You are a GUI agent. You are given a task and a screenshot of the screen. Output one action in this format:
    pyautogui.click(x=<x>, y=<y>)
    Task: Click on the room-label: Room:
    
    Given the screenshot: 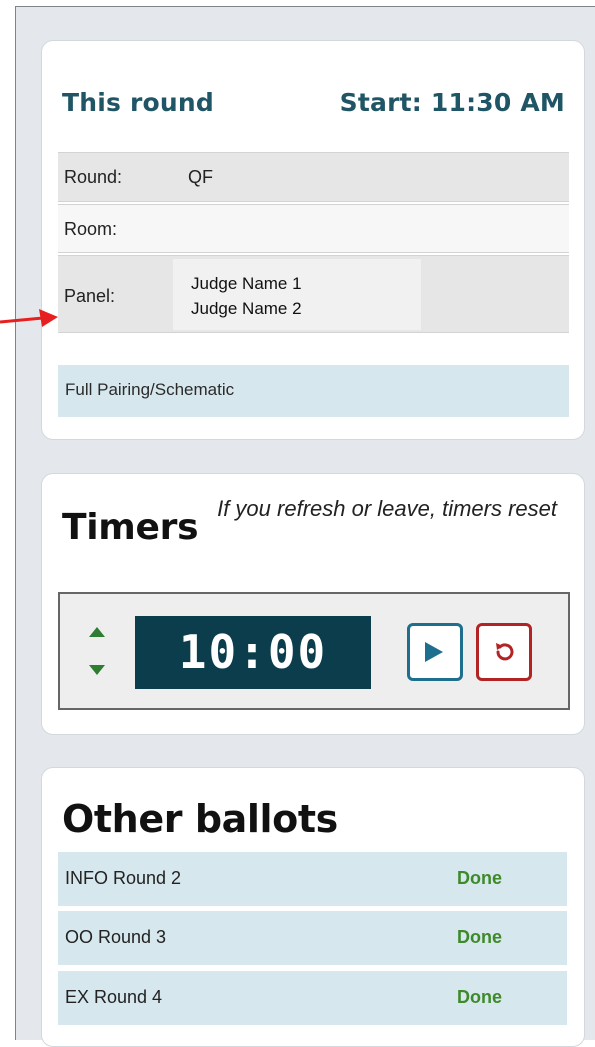 What is the action you would take?
    pyautogui.click(x=91, y=229)
    